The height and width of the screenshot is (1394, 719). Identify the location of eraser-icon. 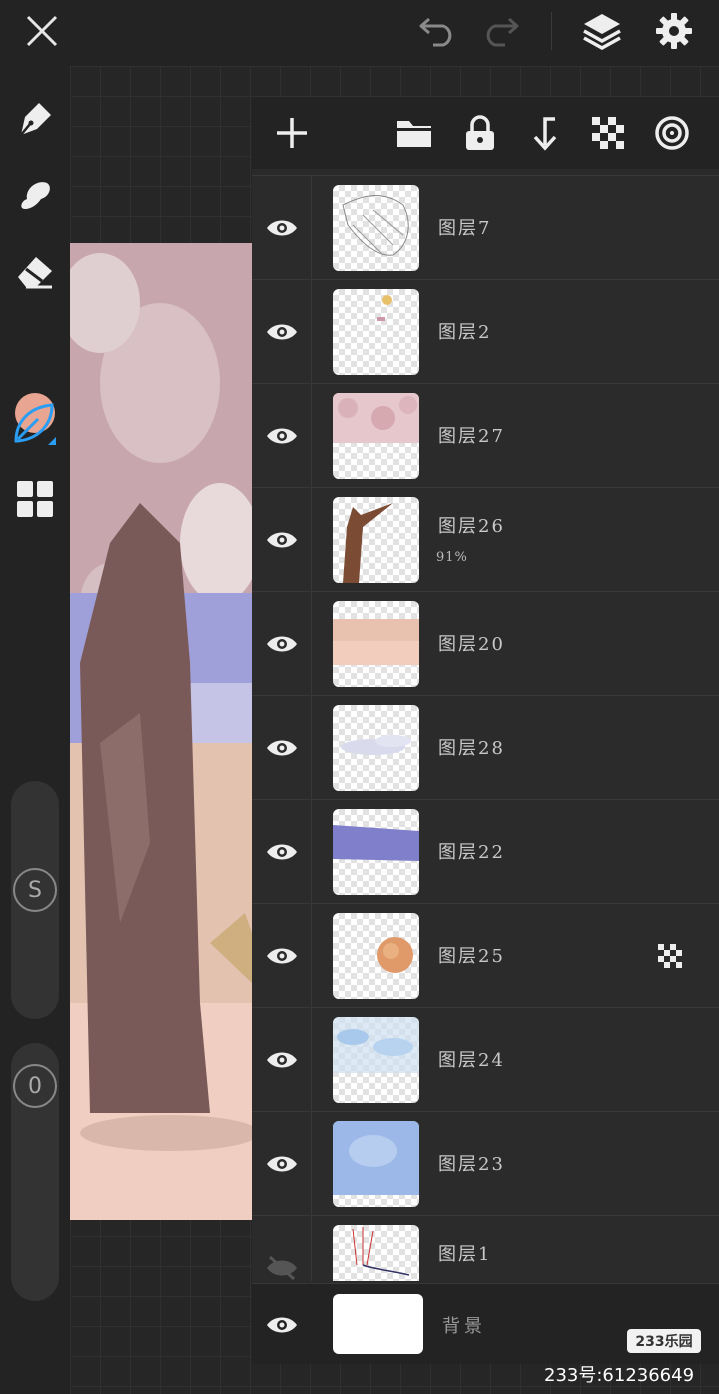
(35, 273).